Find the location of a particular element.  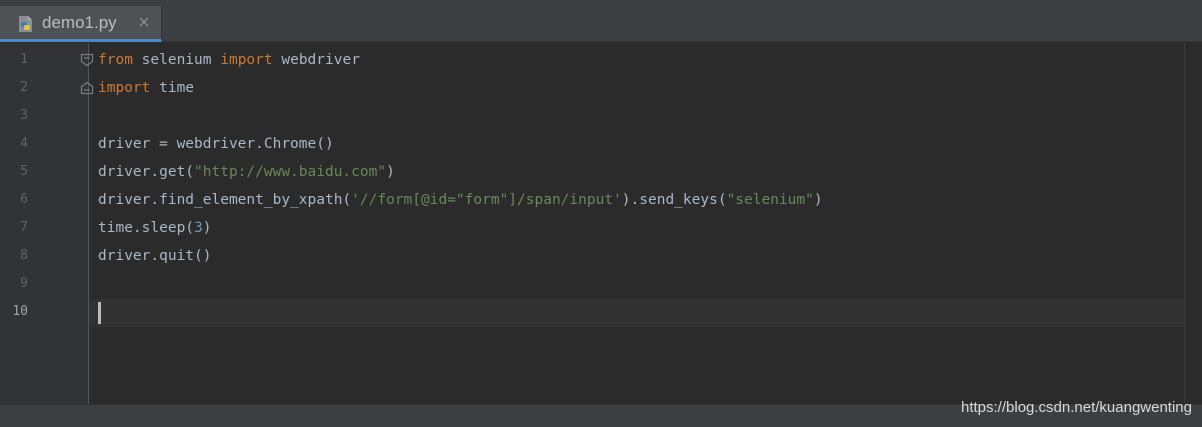

string-token: "http://www.baidu.com" is located at coordinates (290, 172).